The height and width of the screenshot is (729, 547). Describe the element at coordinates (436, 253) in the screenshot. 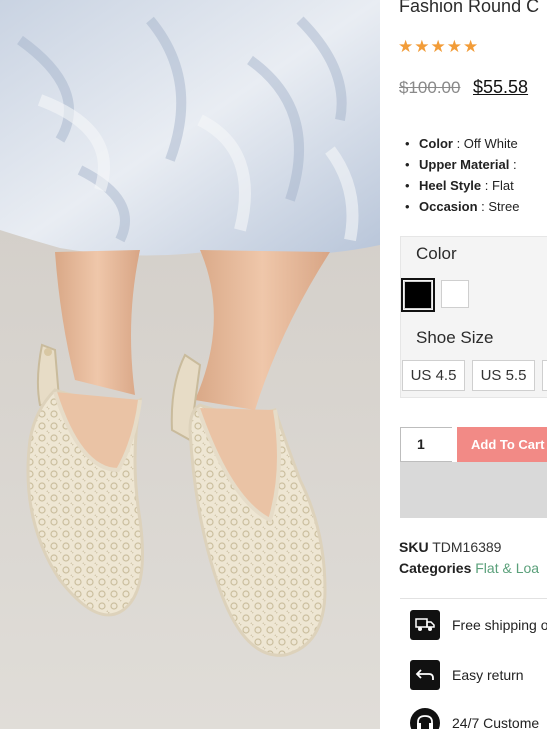

I see `color-label: Color` at that location.